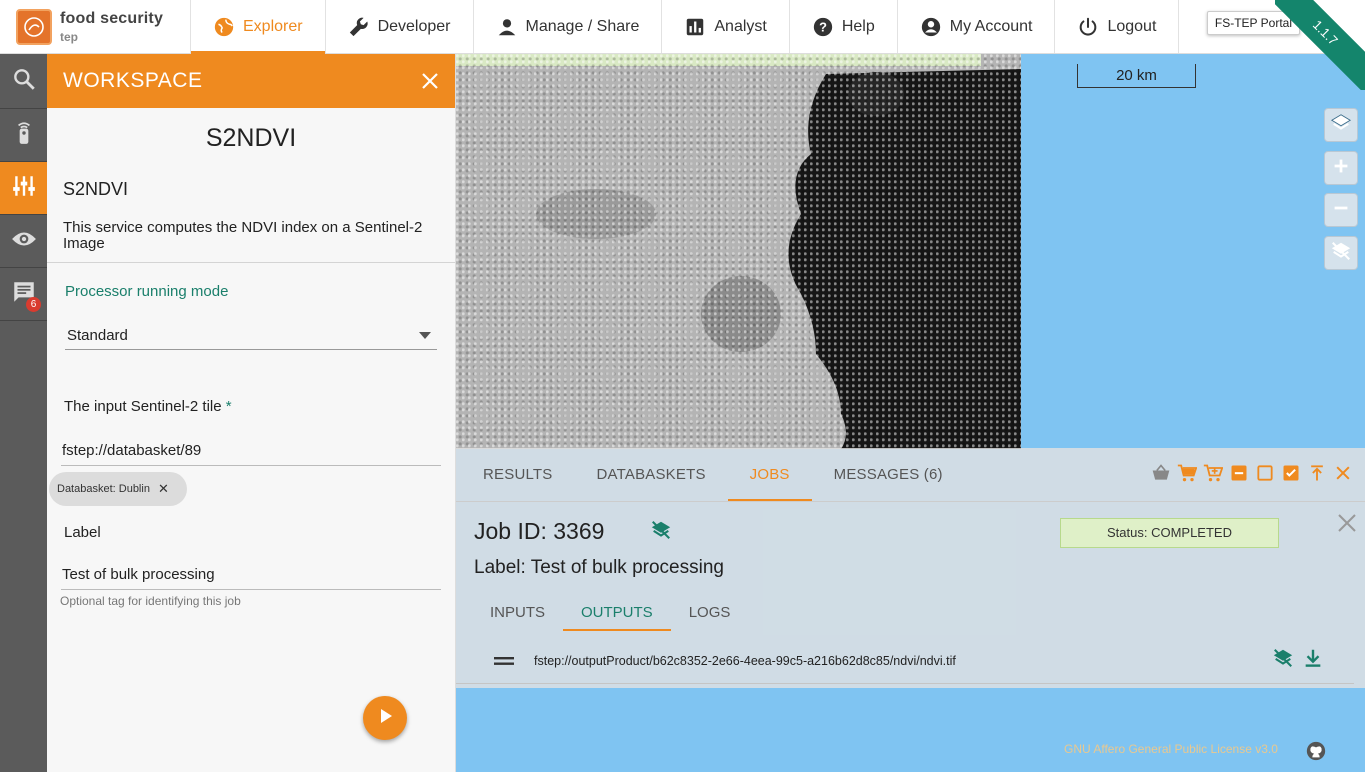 Image resolution: width=1365 pixels, height=772 pixels. Describe the element at coordinates (517, 474) in the screenshot. I see `tab-results: RESULTS` at that location.